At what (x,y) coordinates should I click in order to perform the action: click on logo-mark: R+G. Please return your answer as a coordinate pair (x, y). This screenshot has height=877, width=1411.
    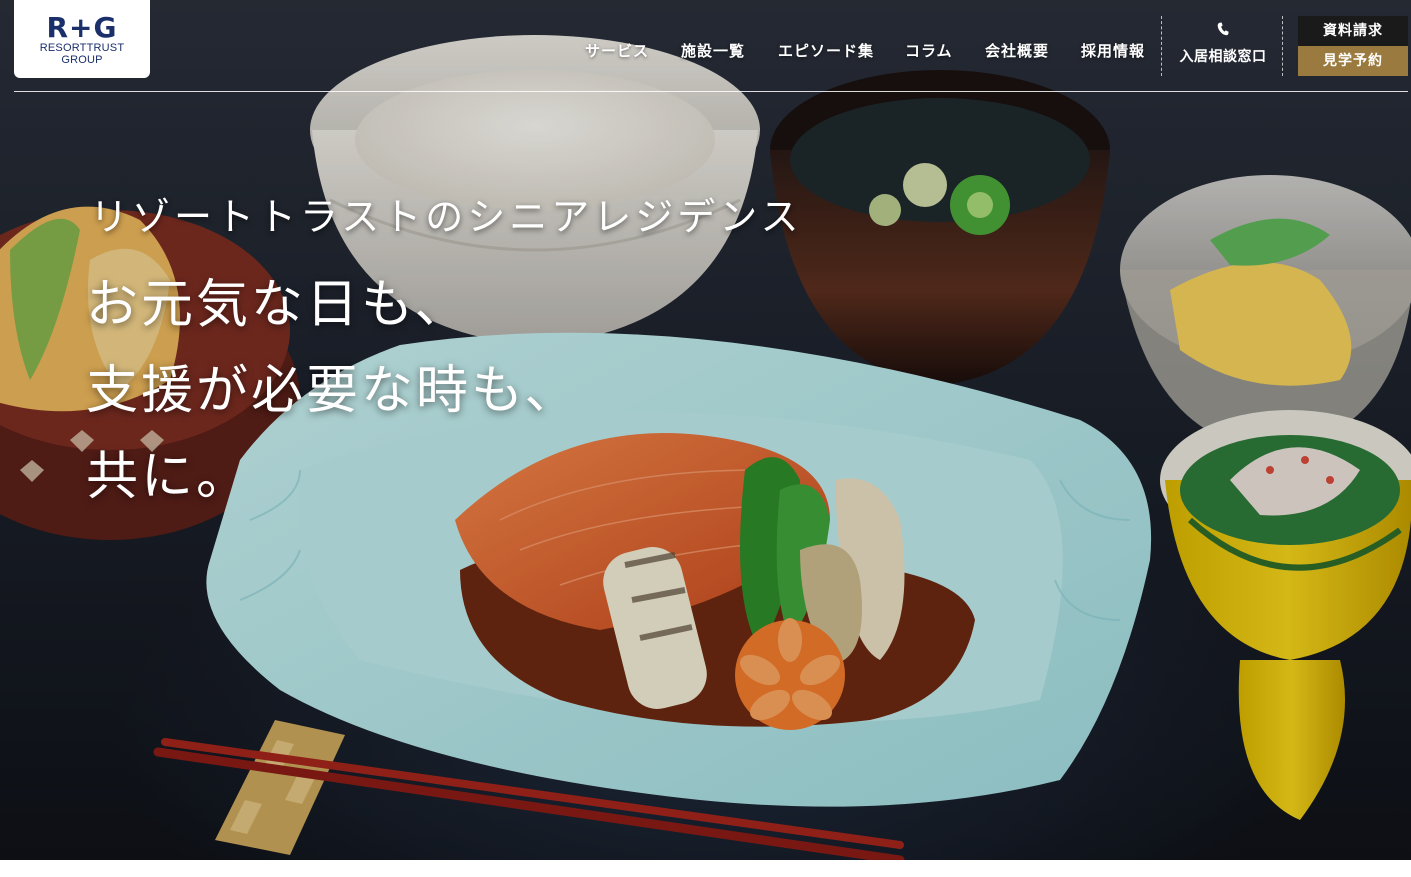
    Looking at the image, I should click on (82, 27).